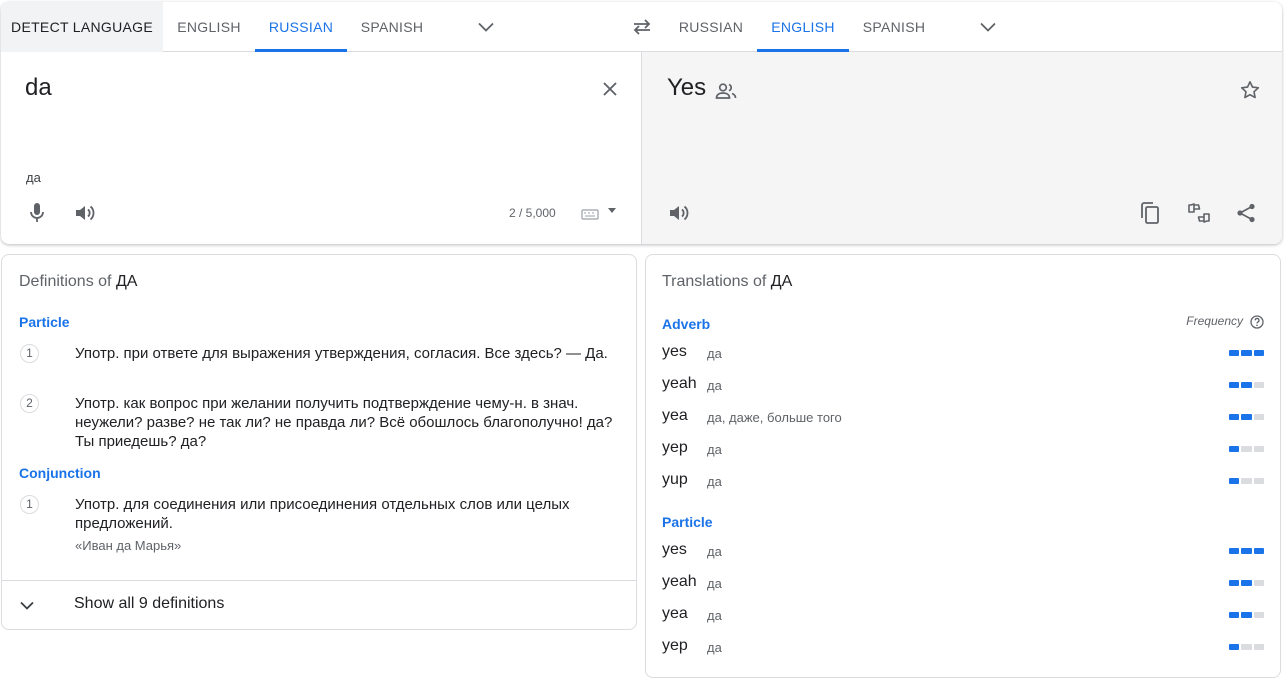 Image resolution: width=1284 pixels, height=683 pixels. Describe the element at coordinates (60, 473) in the screenshot. I see `definition-pos-conjunction: Conjunction` at that location.